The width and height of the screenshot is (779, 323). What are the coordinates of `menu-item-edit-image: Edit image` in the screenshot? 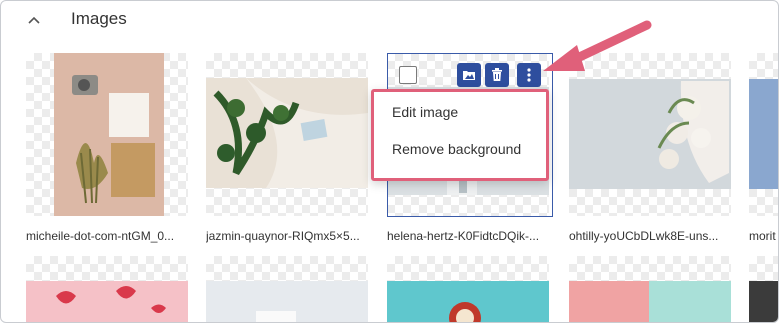 It's located at (425, 112).